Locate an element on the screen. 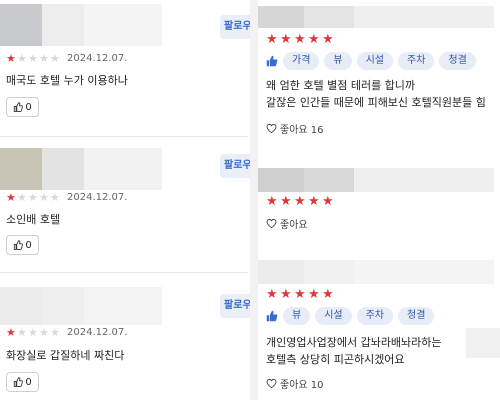  tag-list: 가격 뷰 시설 주차 청결 is located at coordinates (371, 61).